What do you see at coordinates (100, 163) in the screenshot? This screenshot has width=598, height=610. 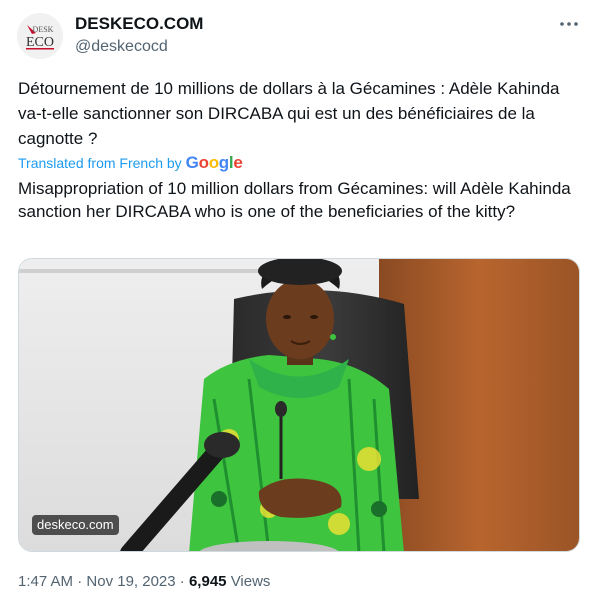 I see `translated-label: Translated from French by` at bounding box center [100, 163].